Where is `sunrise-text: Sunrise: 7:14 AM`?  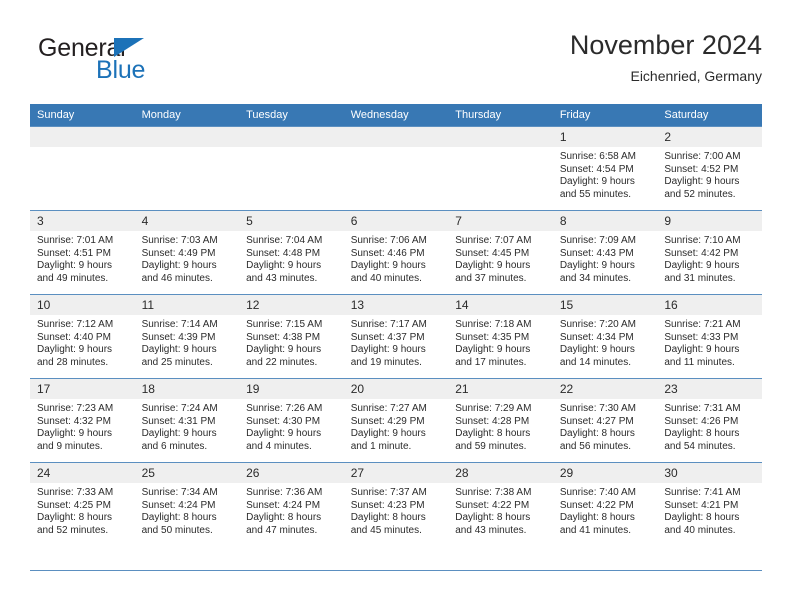
sunrise-text: Sunrise: 7:14 AM is located at coordinates (179, 324).